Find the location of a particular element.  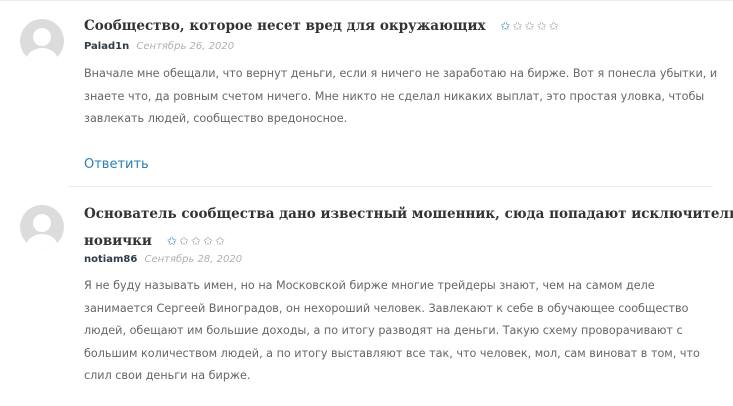

comment-title-text: новички is located at coordinates (118, 241).